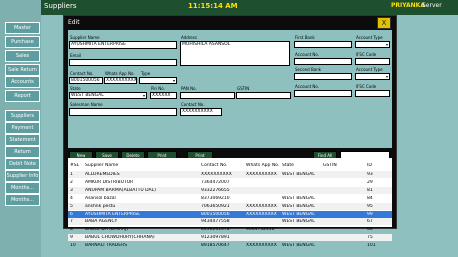 This screenshot has width=458, height=257. I want to click on cell-id: 81, so click(370, 190).